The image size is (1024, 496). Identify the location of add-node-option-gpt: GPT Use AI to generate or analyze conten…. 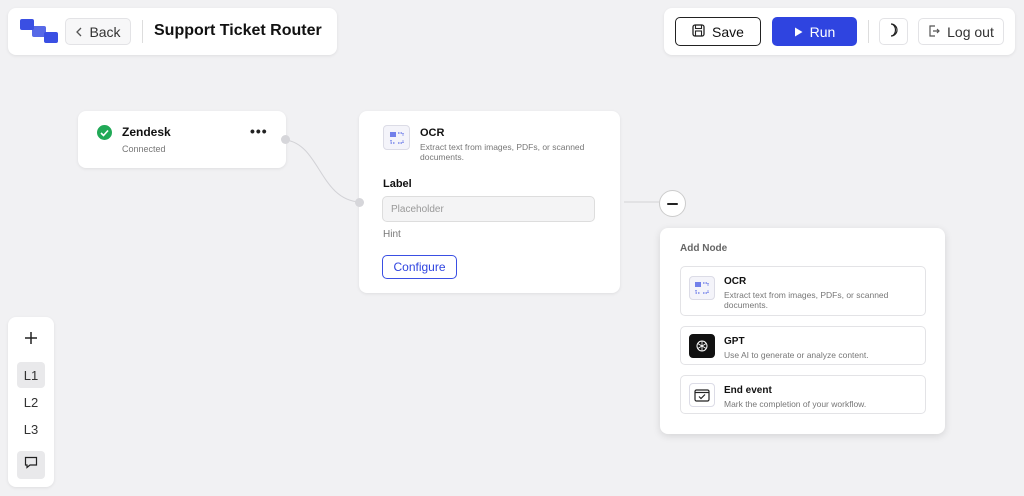
(803, 345).